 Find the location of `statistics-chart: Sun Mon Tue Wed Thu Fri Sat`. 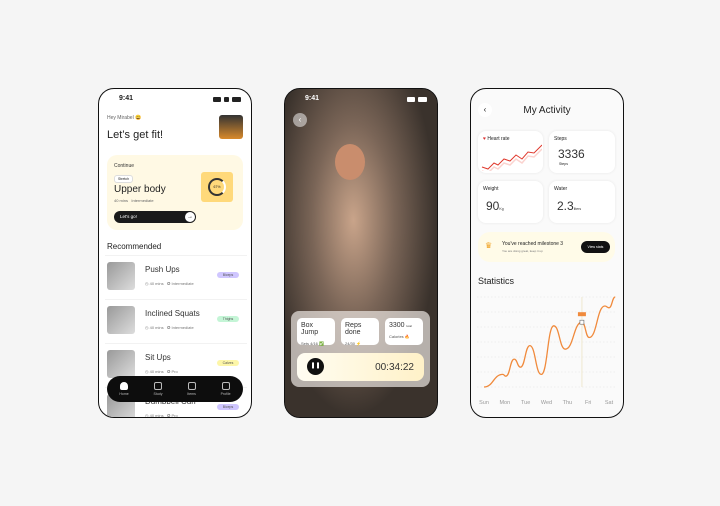

statistics-chart: Sun Mon Tue Wed Thu Fri Sat is located at coordinates (547, 351).